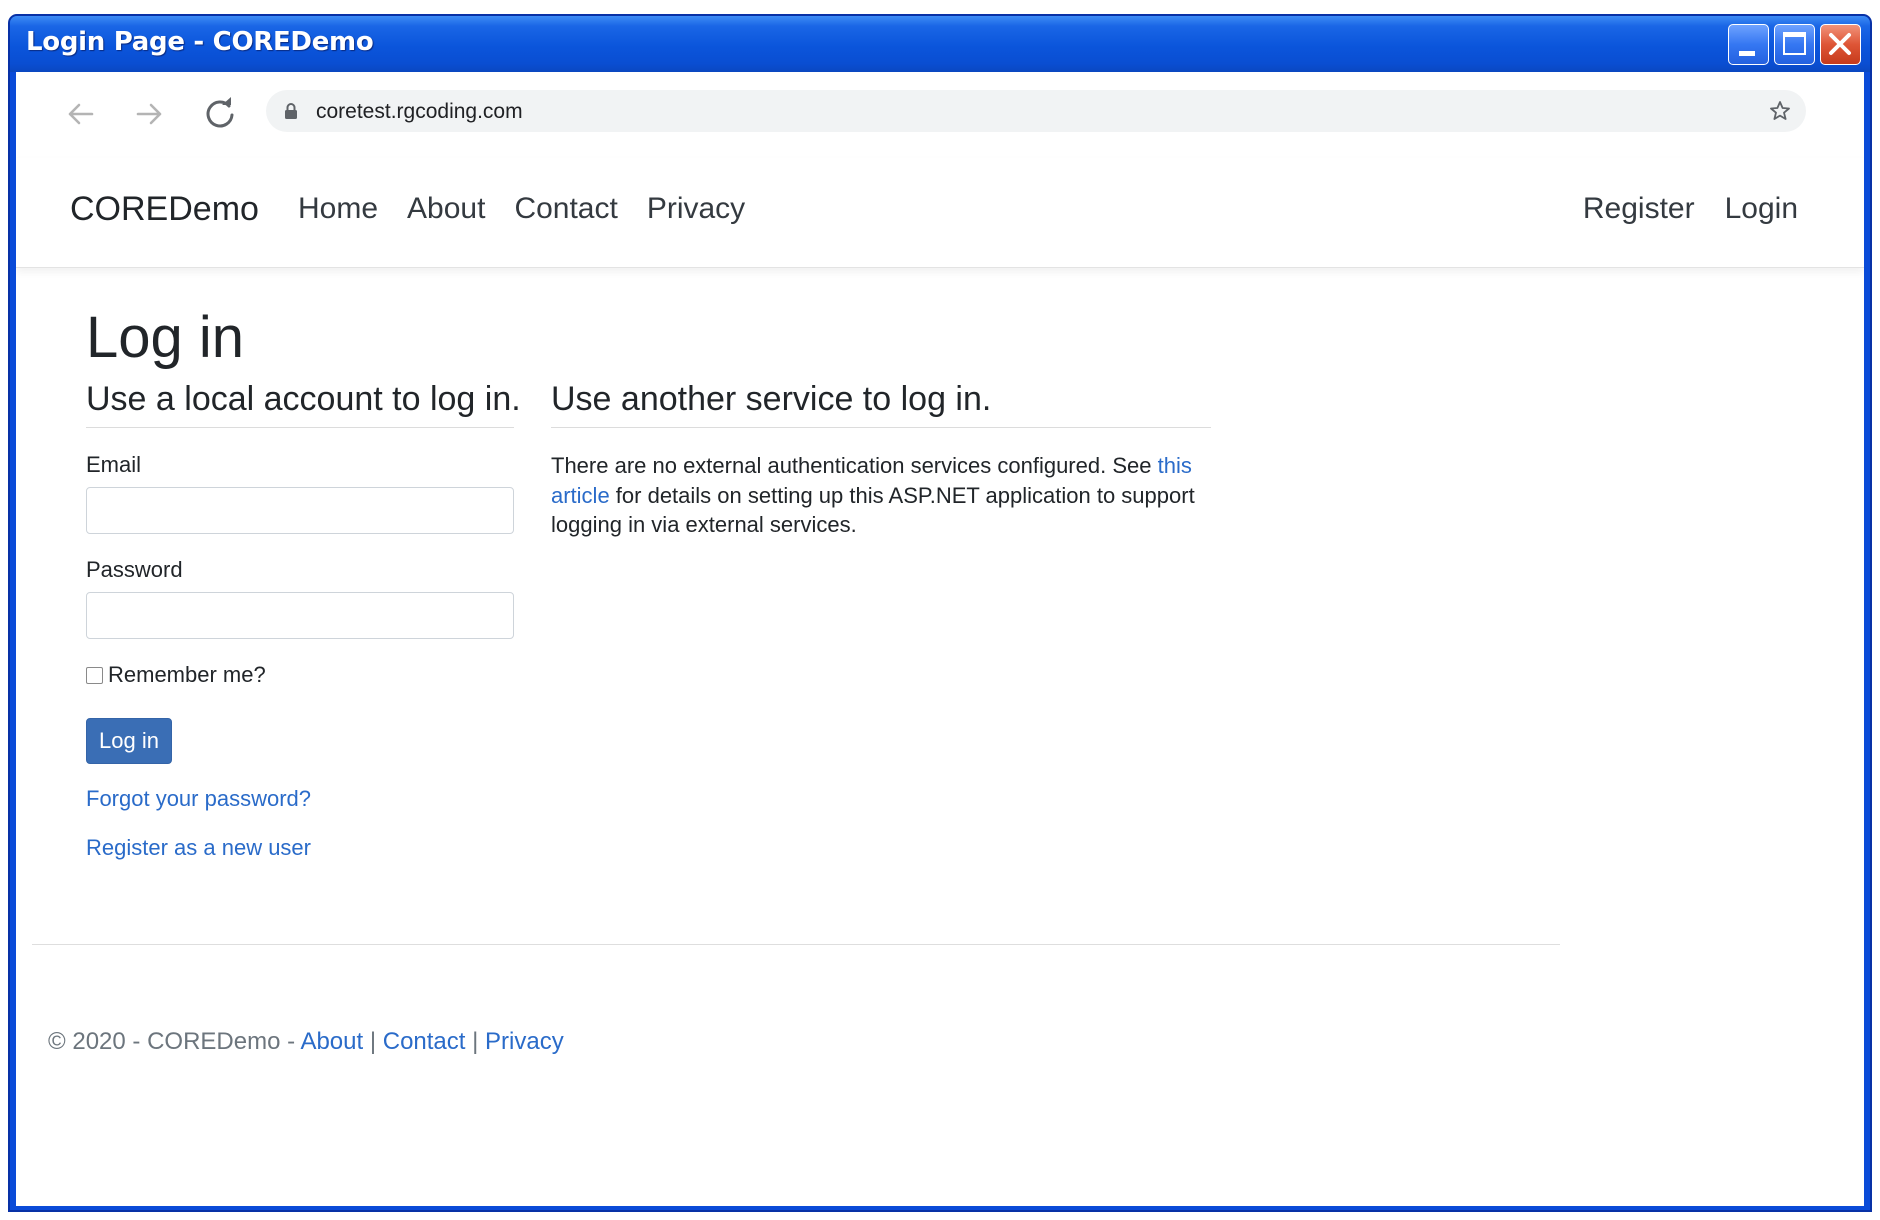  Describe the element at coordinates (200, 42) in the screenshot. I see `window-title: Login Page - COREDemo` at that location.